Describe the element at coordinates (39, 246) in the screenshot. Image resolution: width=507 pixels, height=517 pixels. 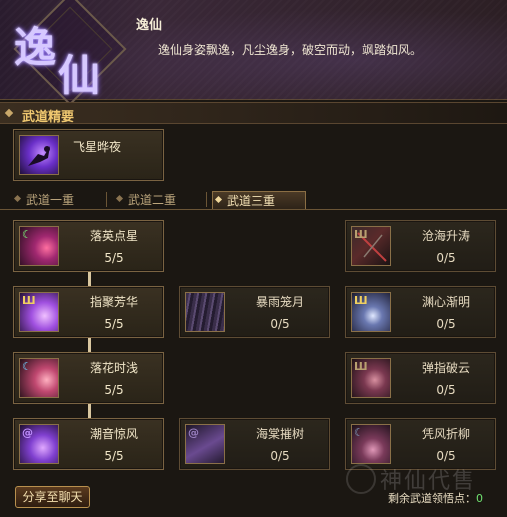
I see `falling-petal-icon: ☾` at that location.